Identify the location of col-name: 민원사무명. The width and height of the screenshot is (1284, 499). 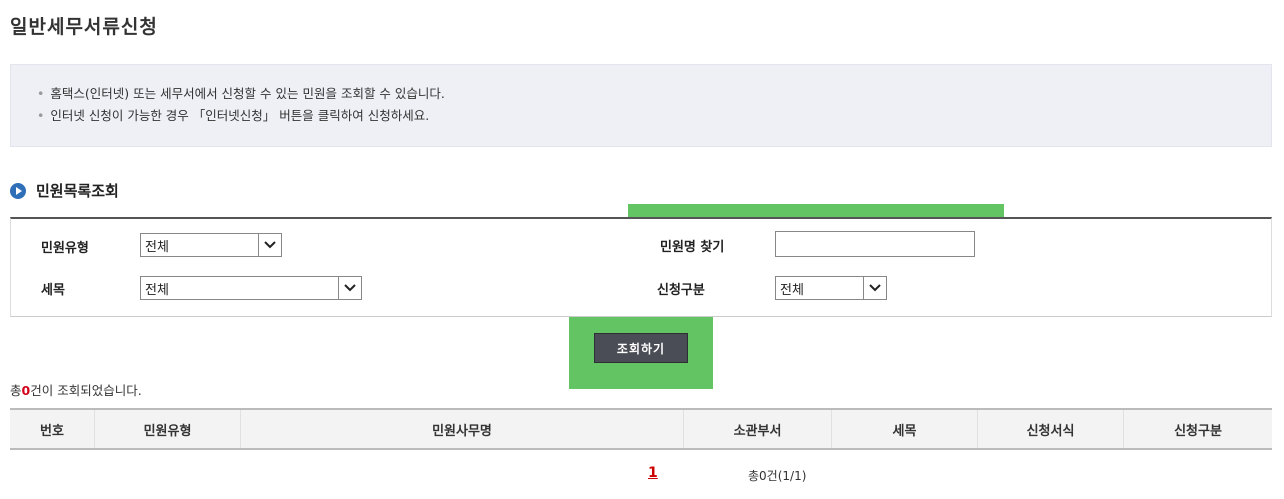
(462, 429).